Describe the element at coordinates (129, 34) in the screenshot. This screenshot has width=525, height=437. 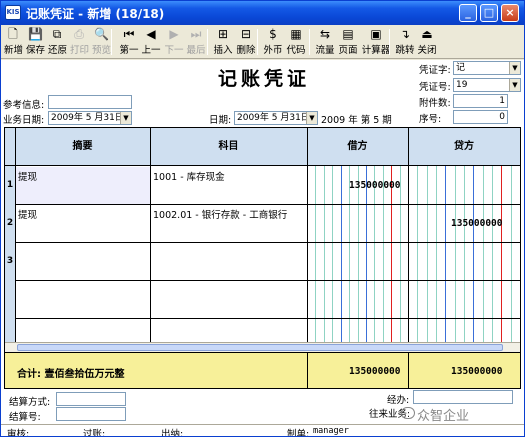
I see `first-icon: ⏮` at that location.